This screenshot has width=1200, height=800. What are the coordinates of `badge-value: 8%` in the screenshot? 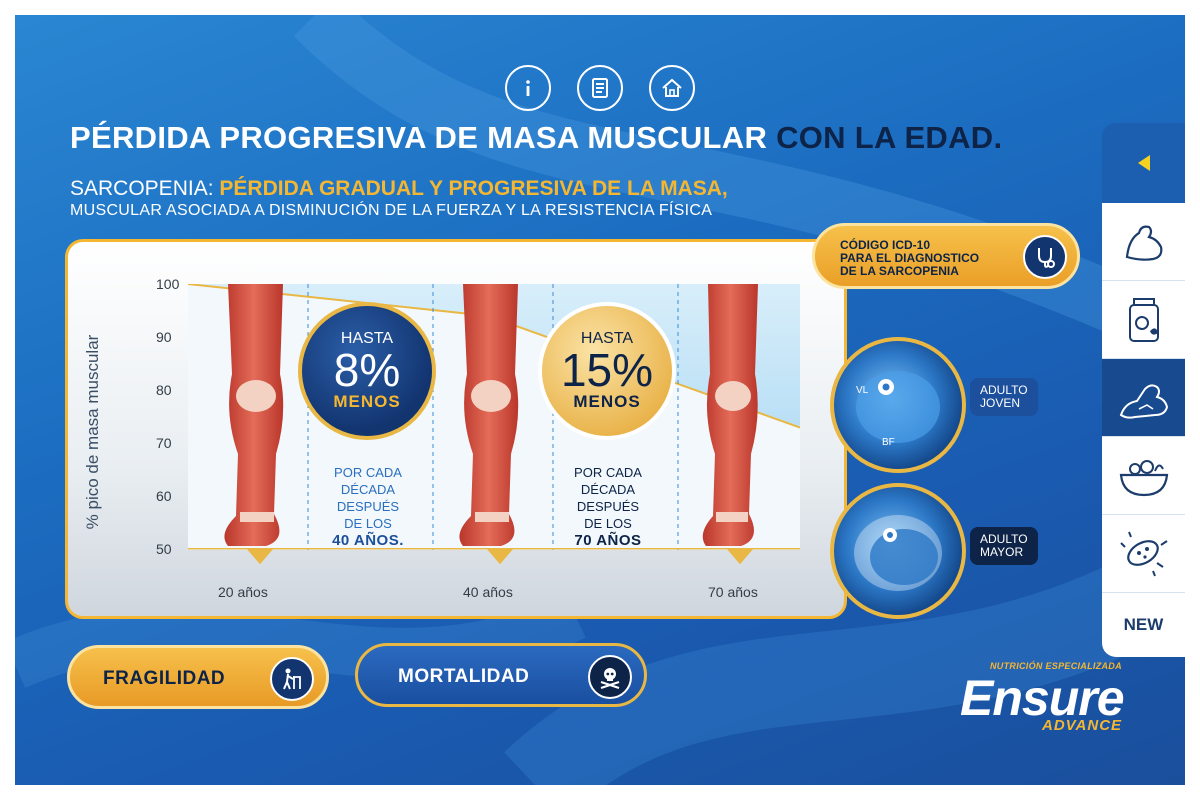 It's located at (367, 370).